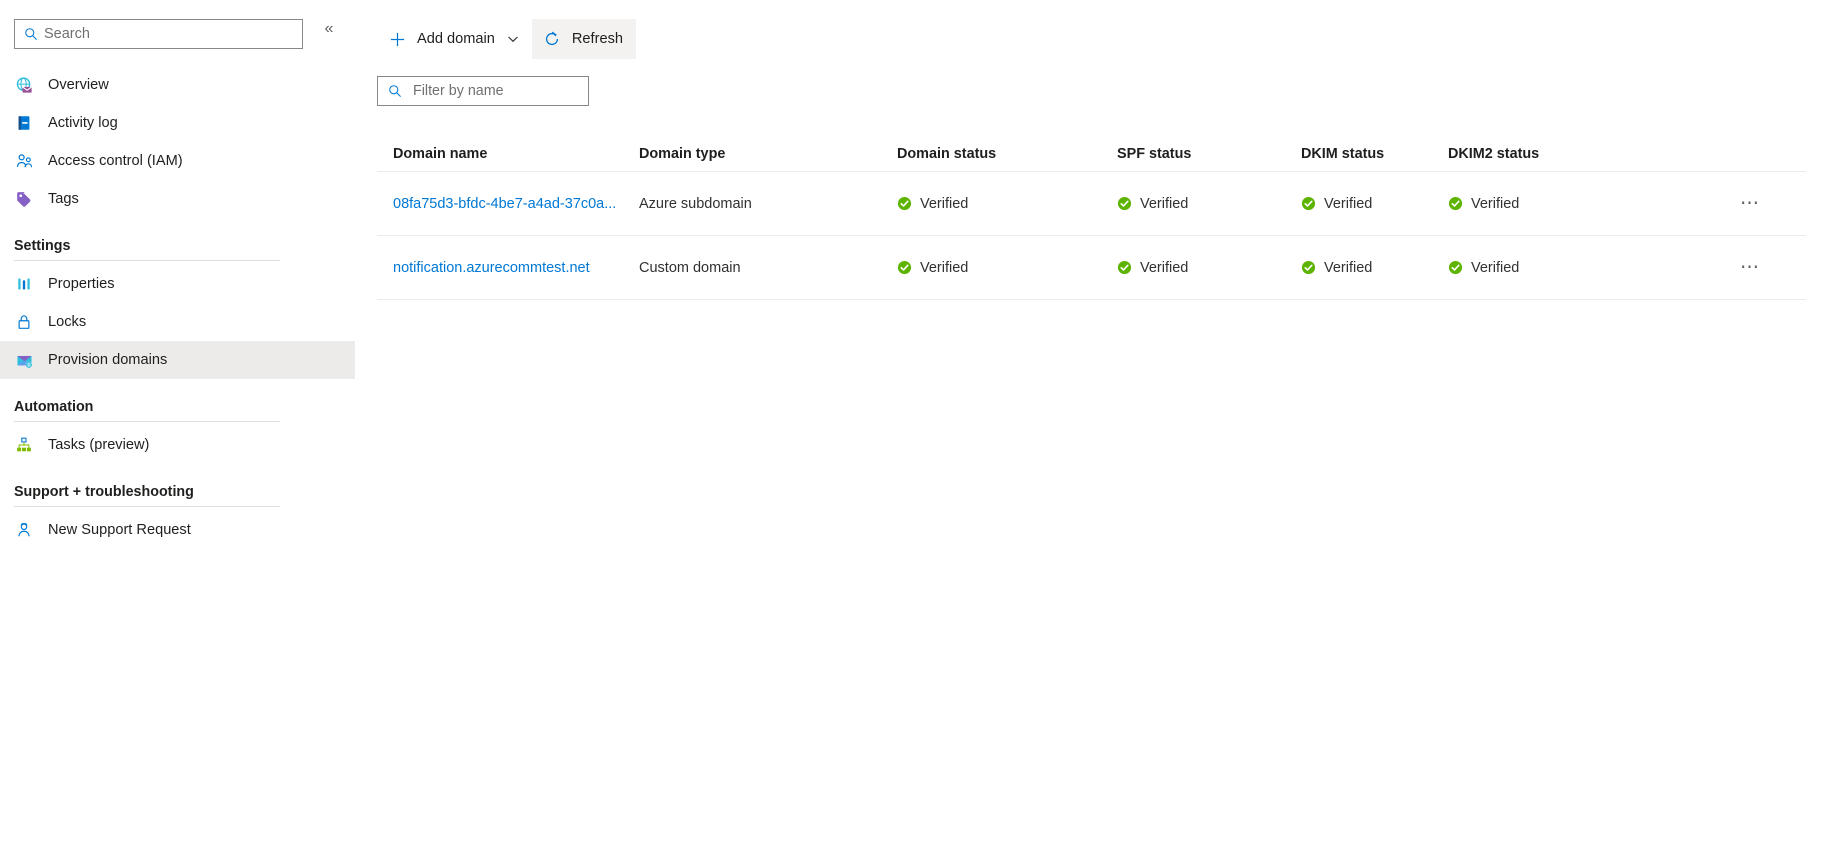 The image size is (1828, 860). I want to click on sidebar-item-overview: Overview, so click(177, 85).